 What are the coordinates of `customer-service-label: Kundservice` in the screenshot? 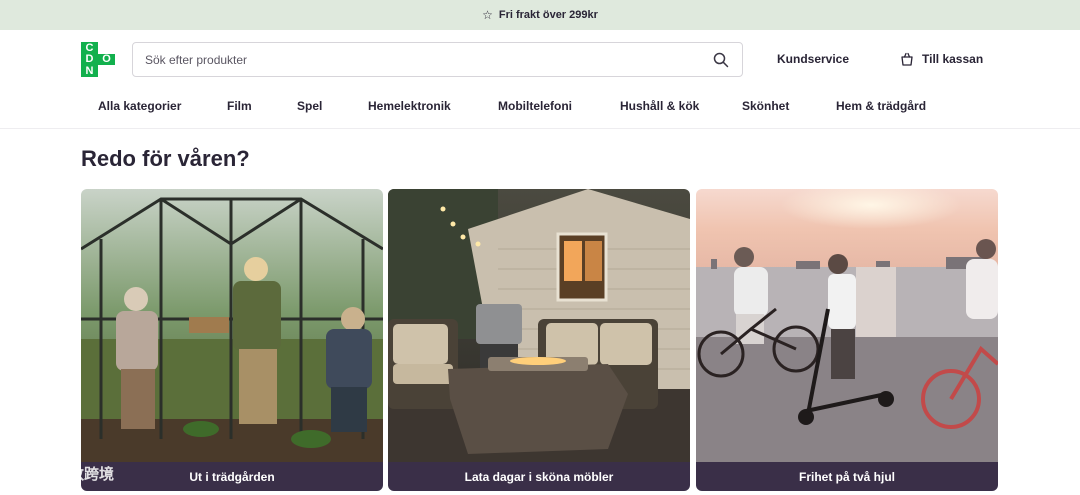 It's located at (813, 59).